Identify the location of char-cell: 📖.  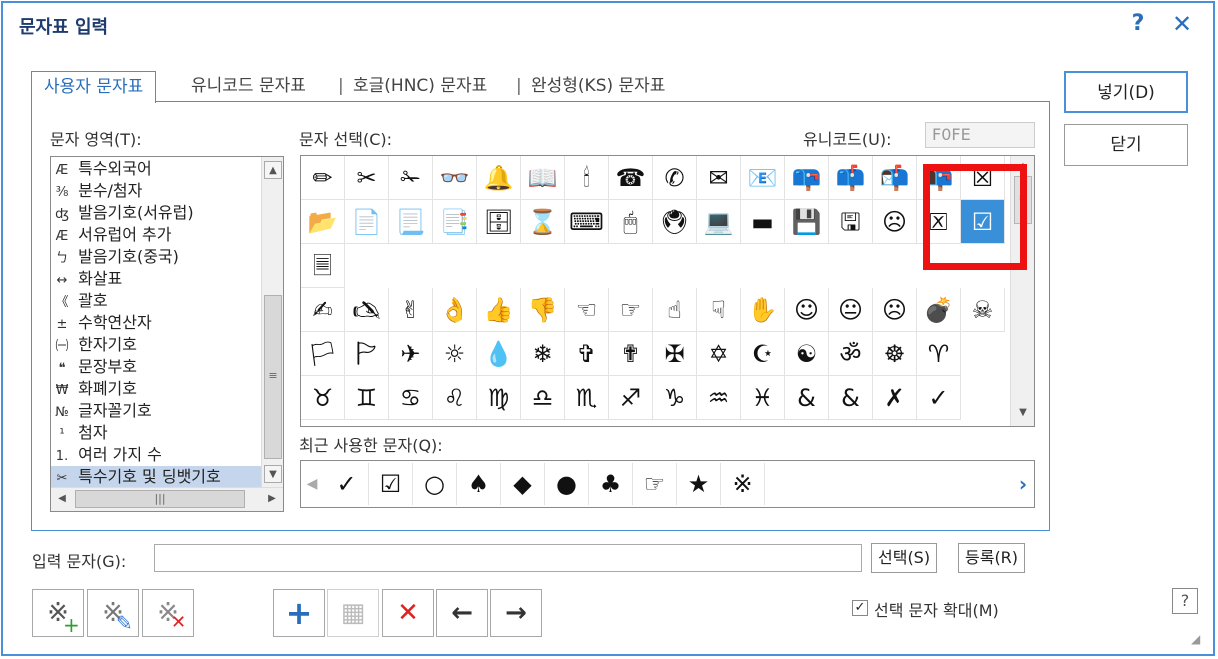
(543, 178).